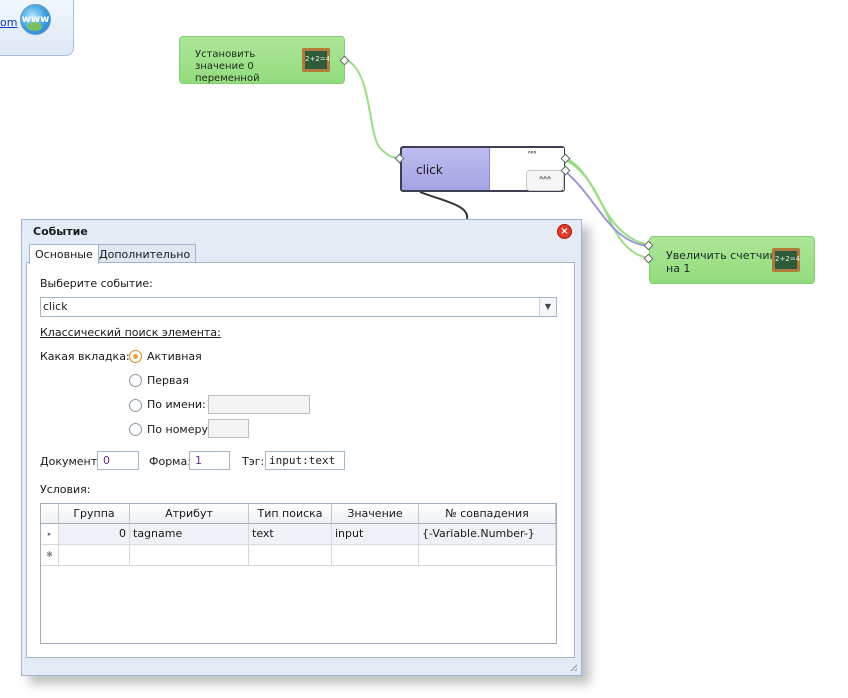 This screenshot has height=698, width=848. I want to click on tab-number-input, so click(228, 428).